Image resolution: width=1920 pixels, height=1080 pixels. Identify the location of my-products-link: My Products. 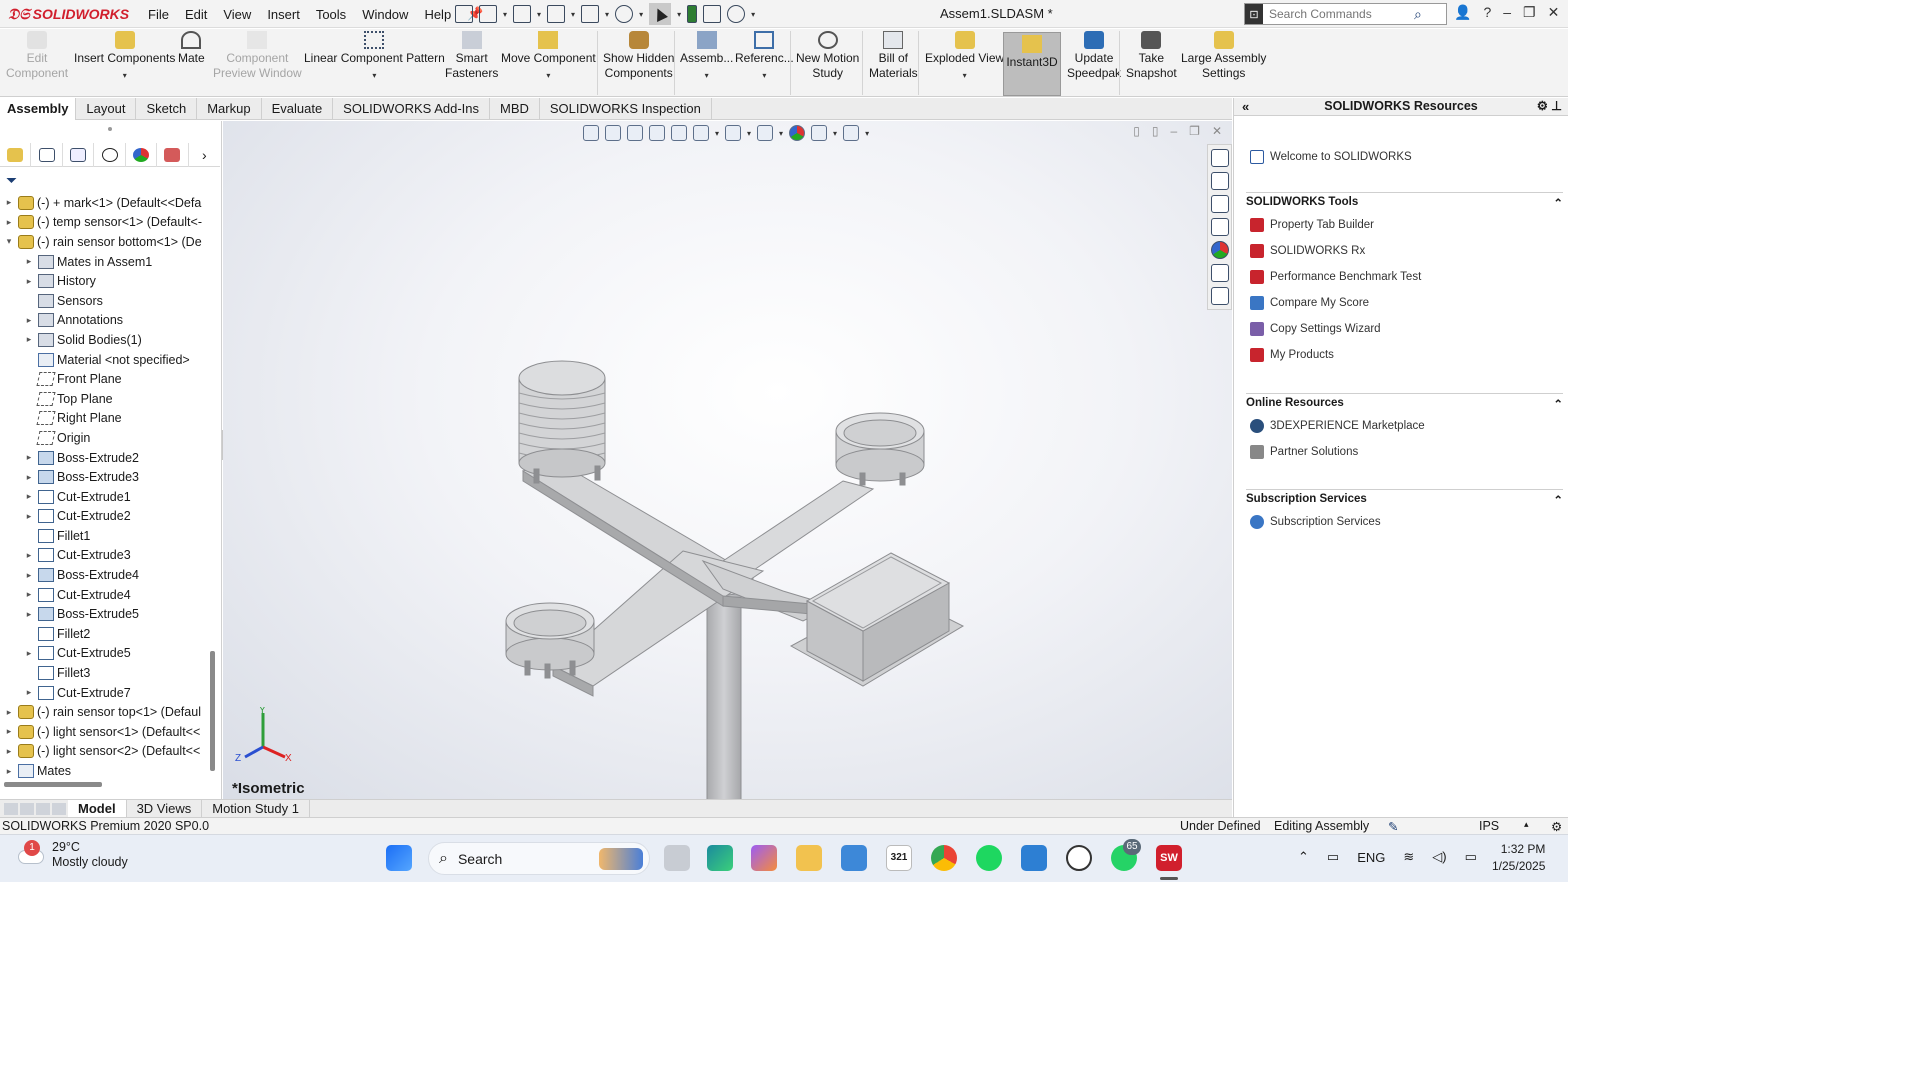
(1404, 355).